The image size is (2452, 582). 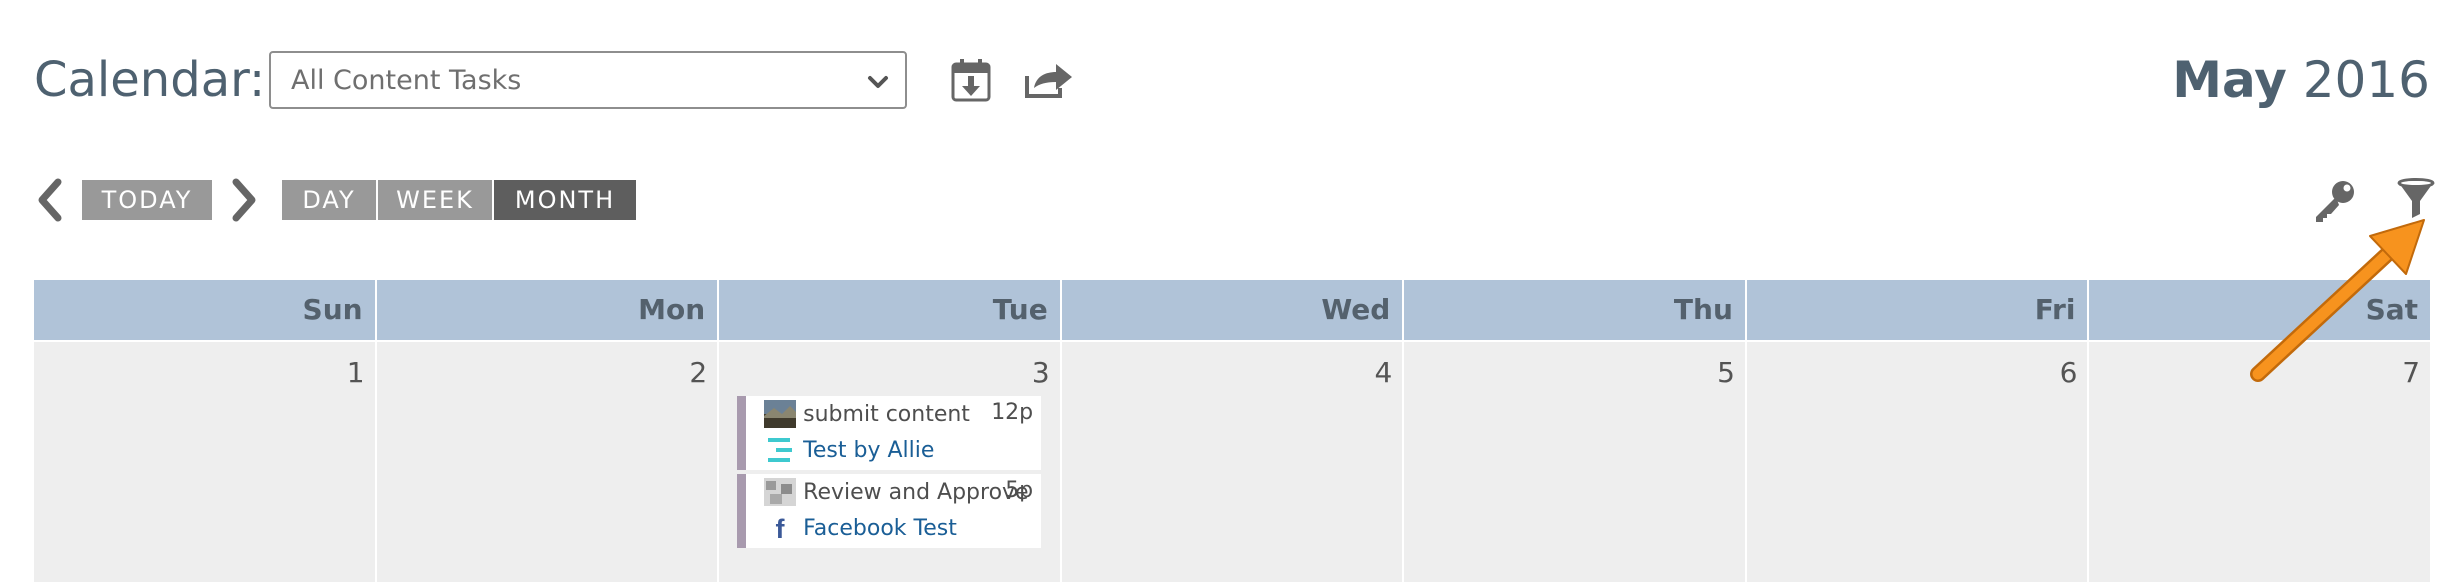 What do you see at coordinates (2068, 372) in the screenshot?
I see `day-number: 6` at bounding box center [2068, 372].